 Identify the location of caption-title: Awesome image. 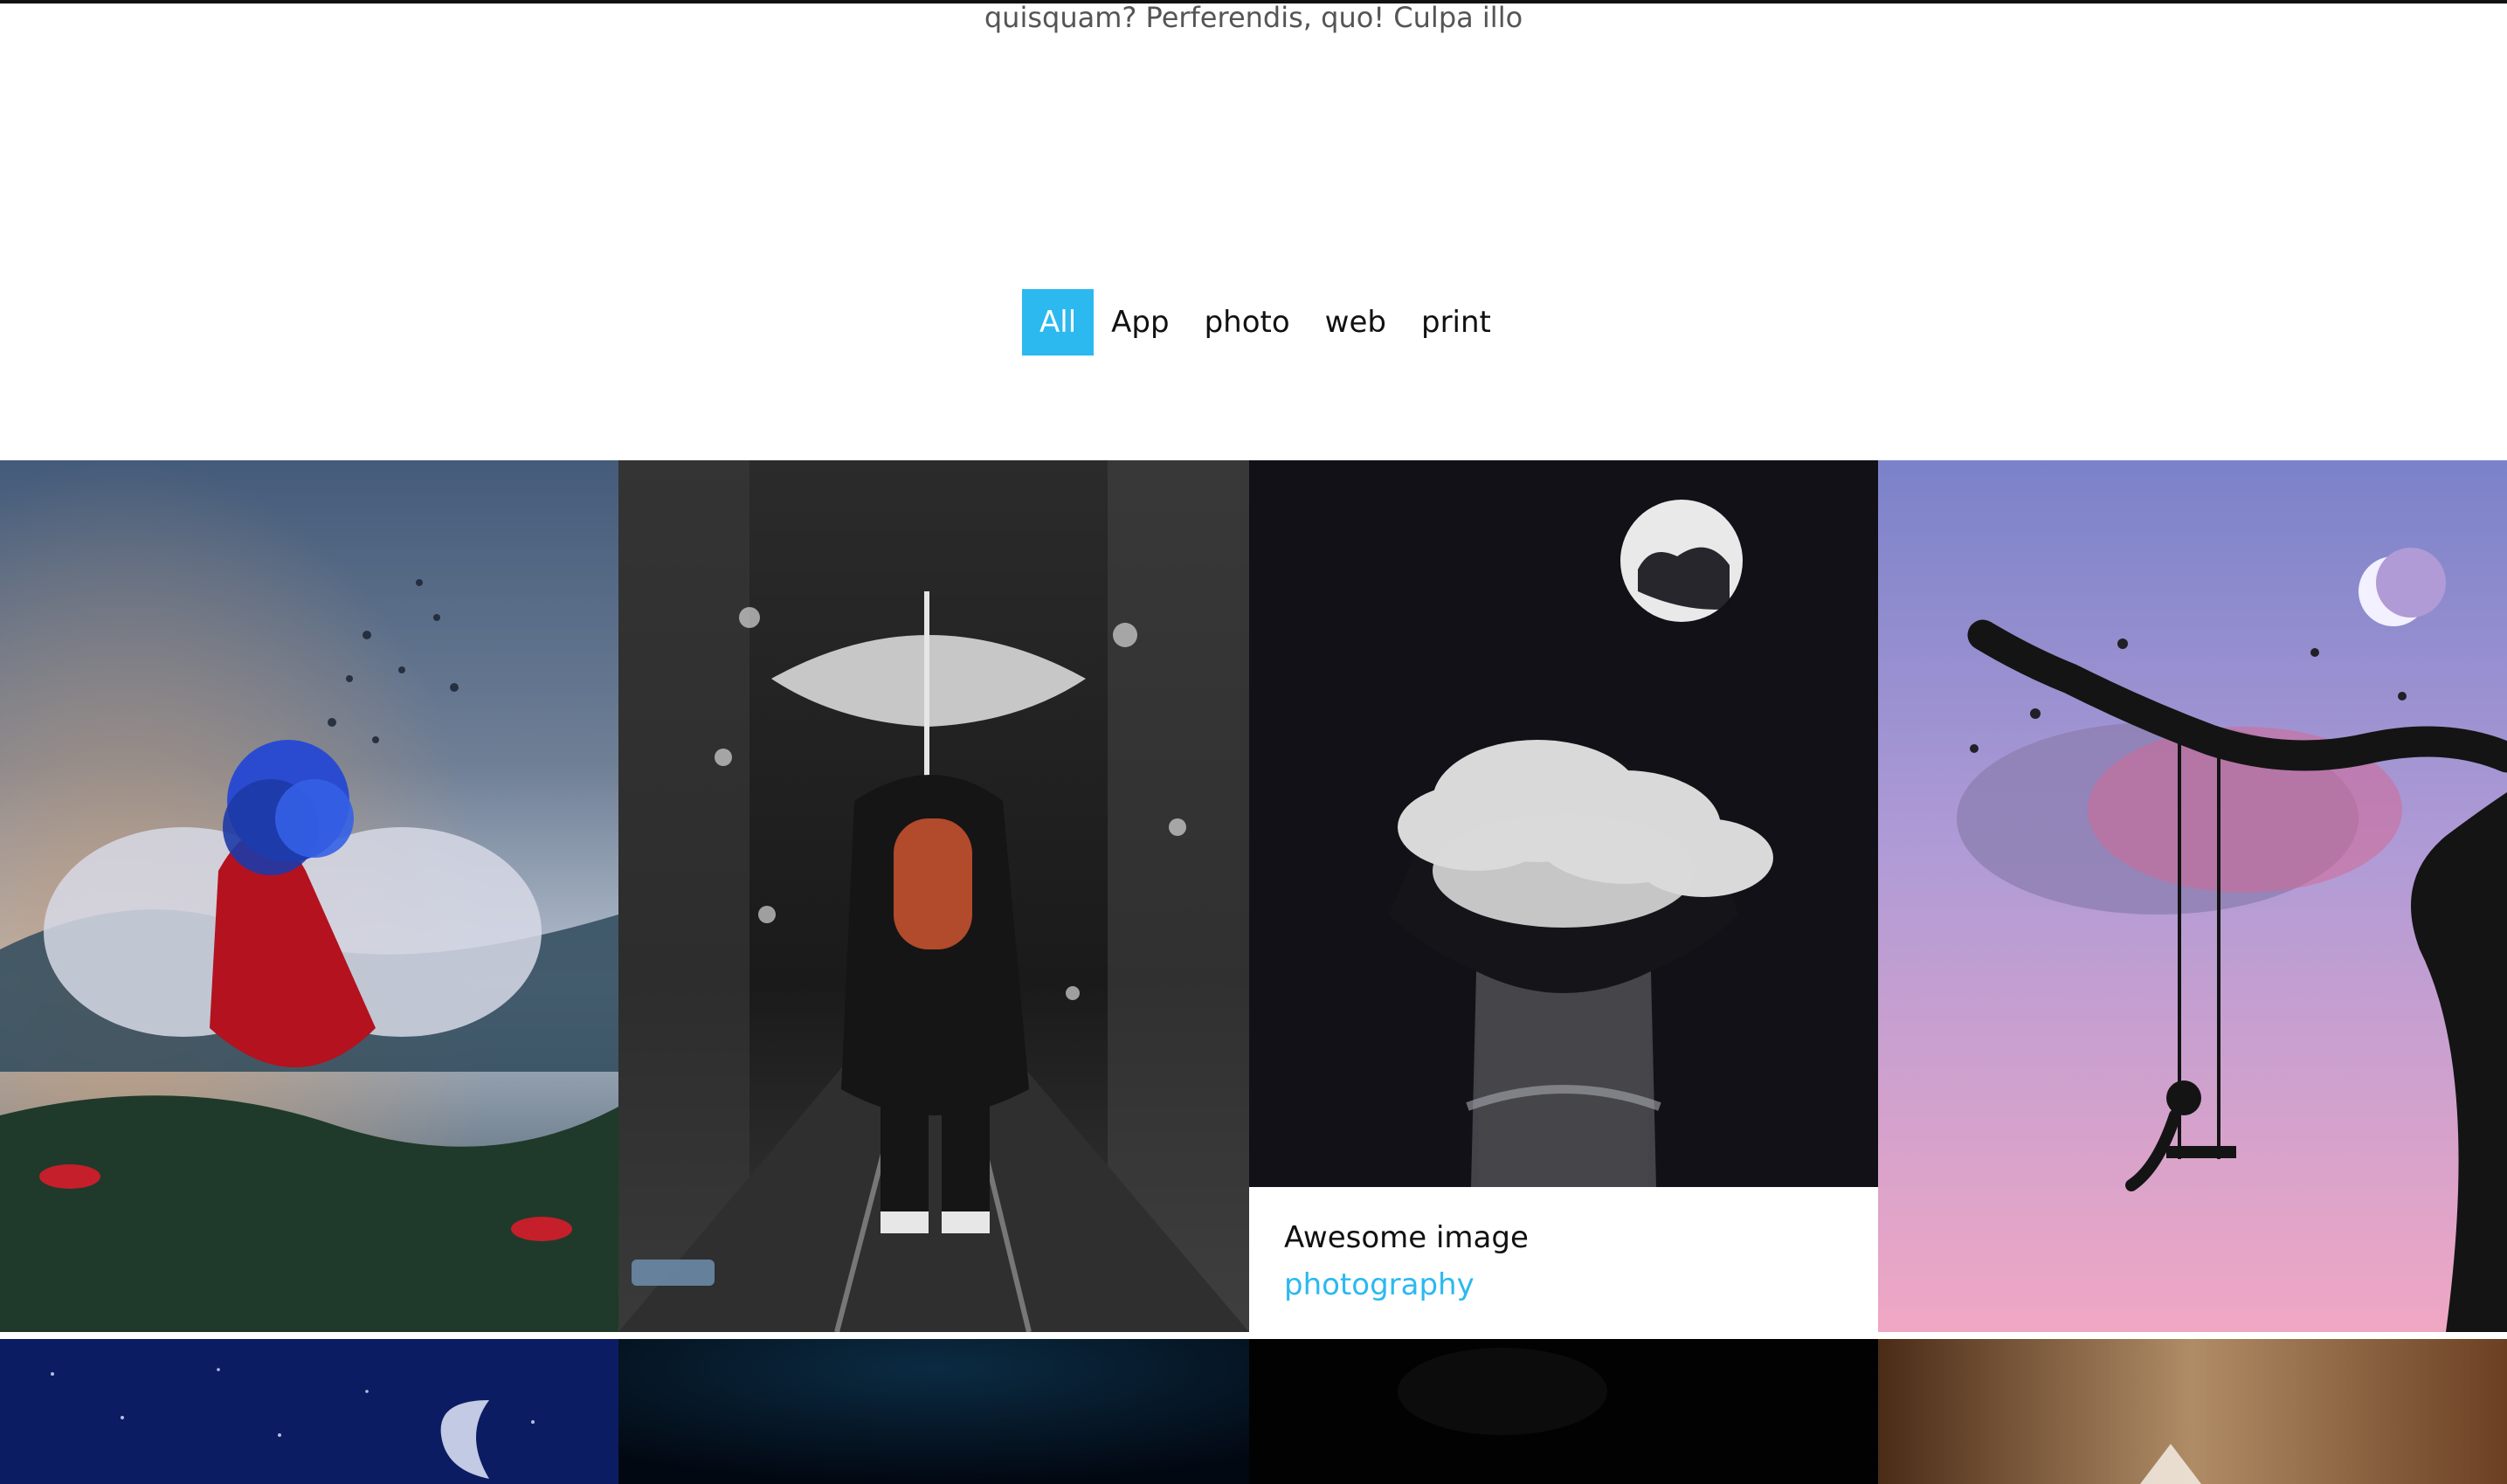
(1406, 1237).